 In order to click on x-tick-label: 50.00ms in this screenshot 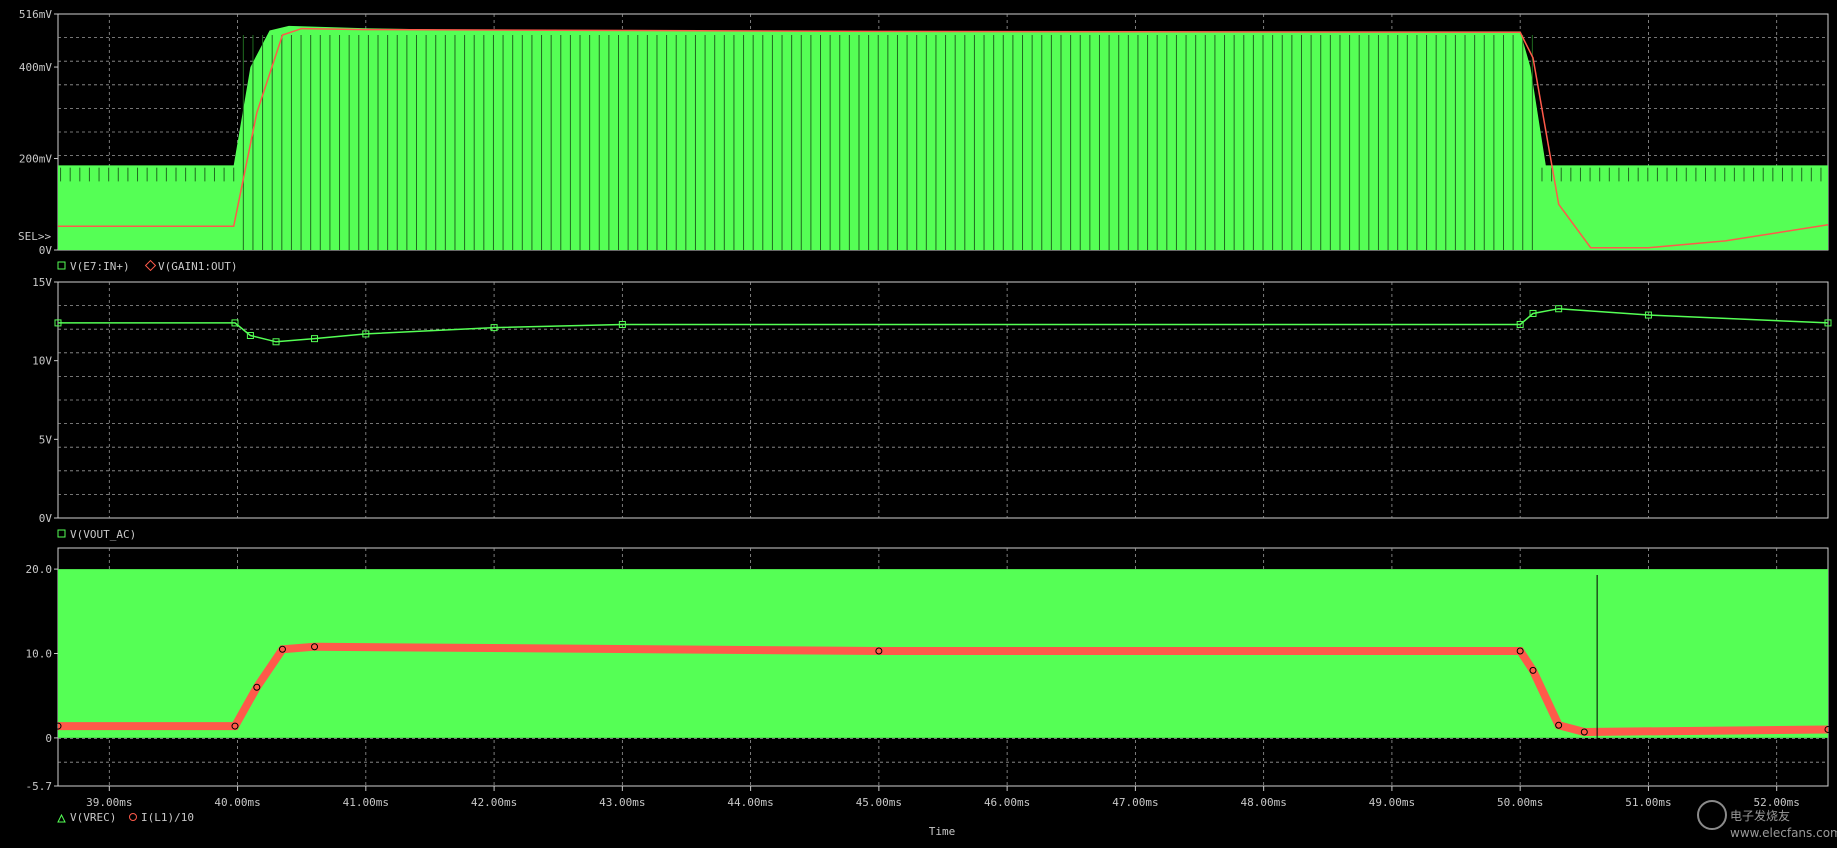, I will do `click(1520, 802)`.